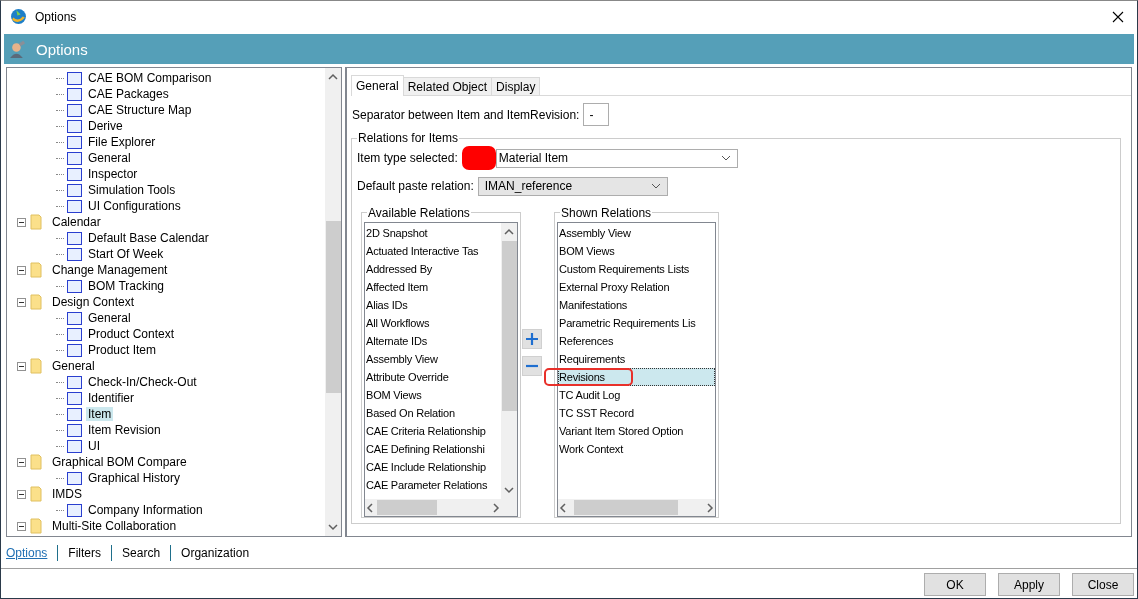  I want to click on tree-item: CAE Structure Map, so click(140, 110).